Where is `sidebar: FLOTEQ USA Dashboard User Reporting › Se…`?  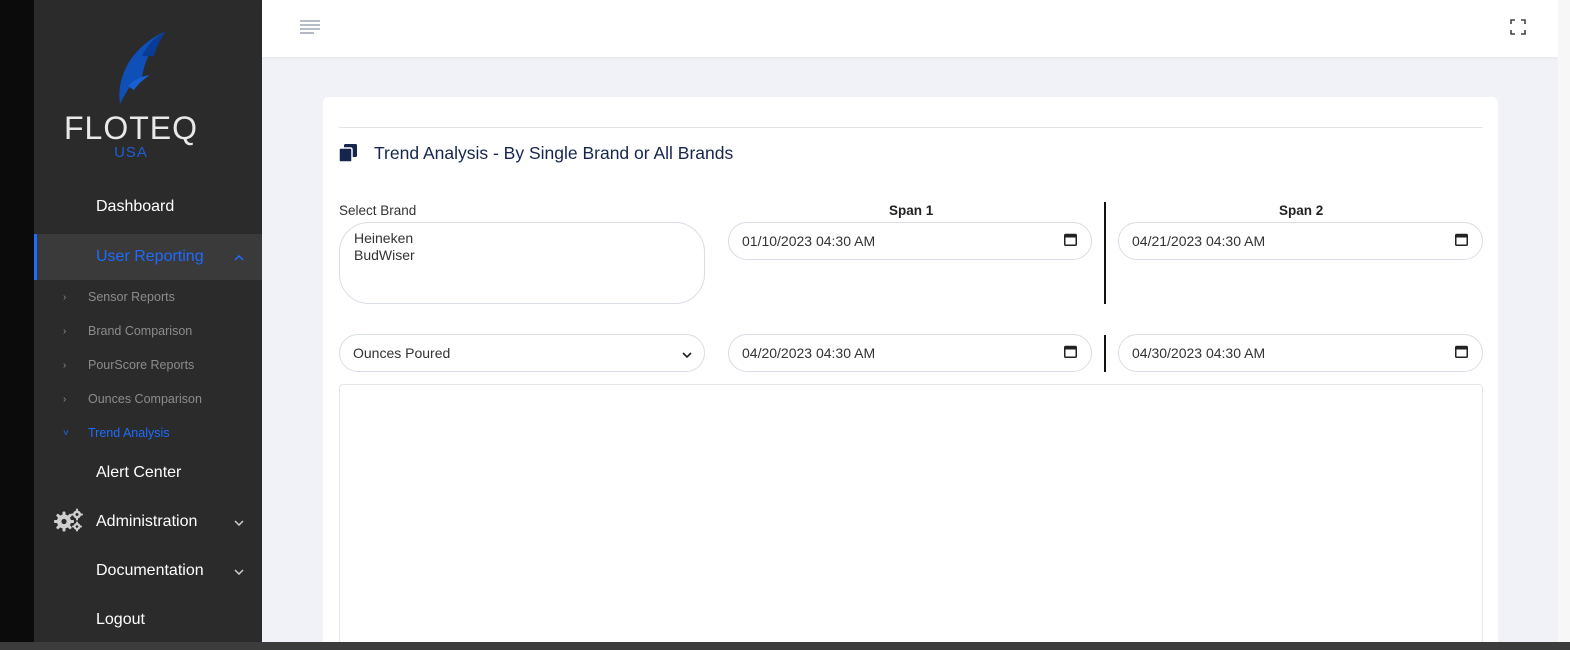 sidebar: FLOTEQ USA Dashboard User Reporting › Se… is located at coordinates (148, 325).